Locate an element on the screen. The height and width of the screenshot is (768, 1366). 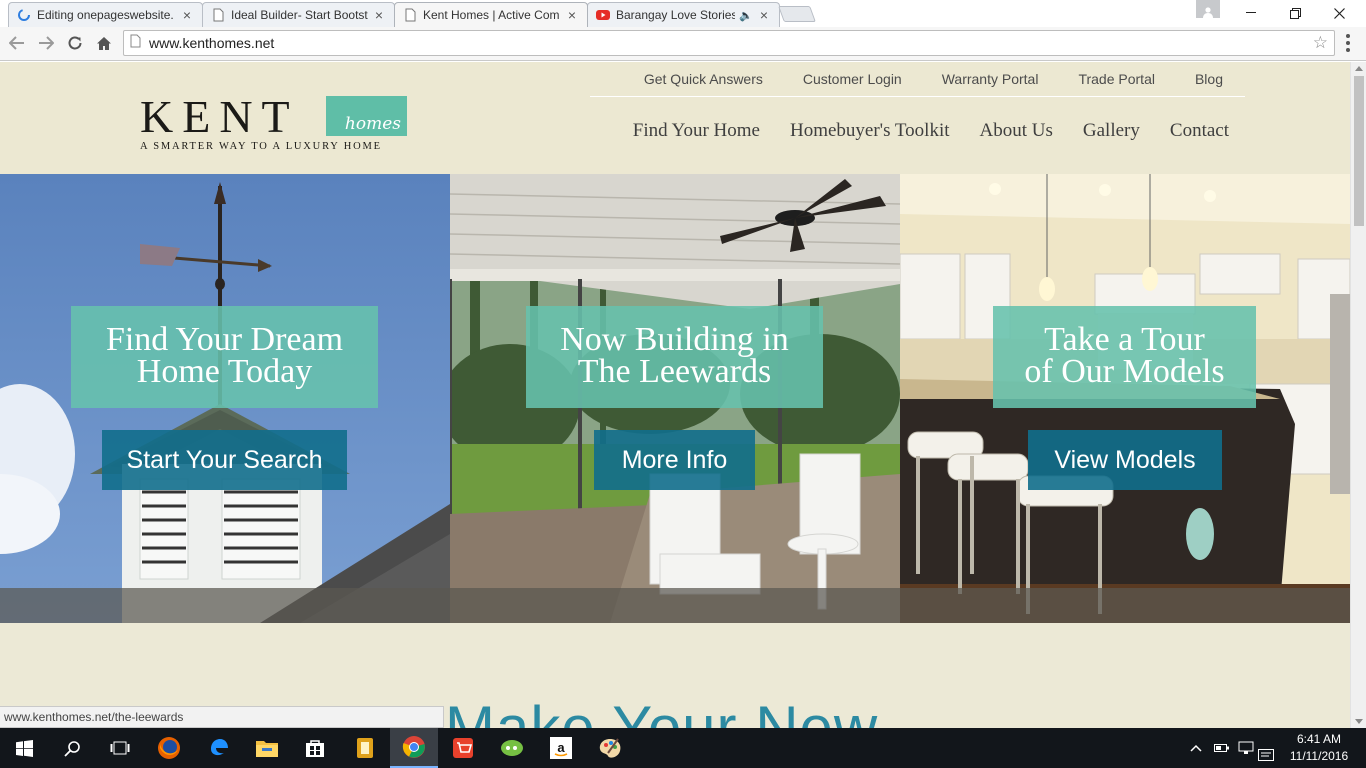
network-icon is located at coordinates (1246, 748).